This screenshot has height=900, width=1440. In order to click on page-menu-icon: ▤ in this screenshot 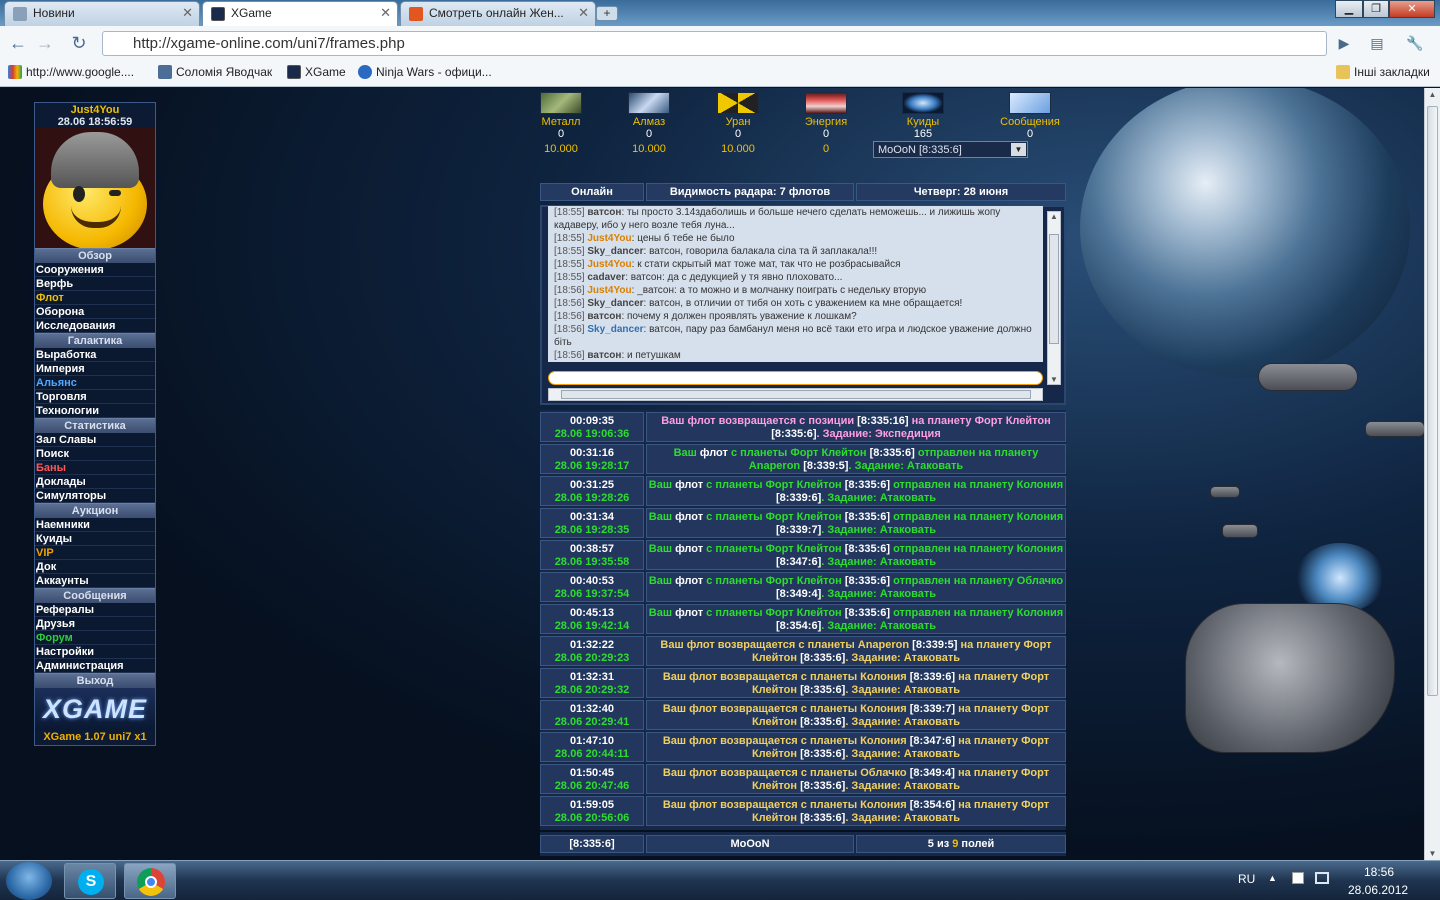, I will do `click(1377, 43)`.